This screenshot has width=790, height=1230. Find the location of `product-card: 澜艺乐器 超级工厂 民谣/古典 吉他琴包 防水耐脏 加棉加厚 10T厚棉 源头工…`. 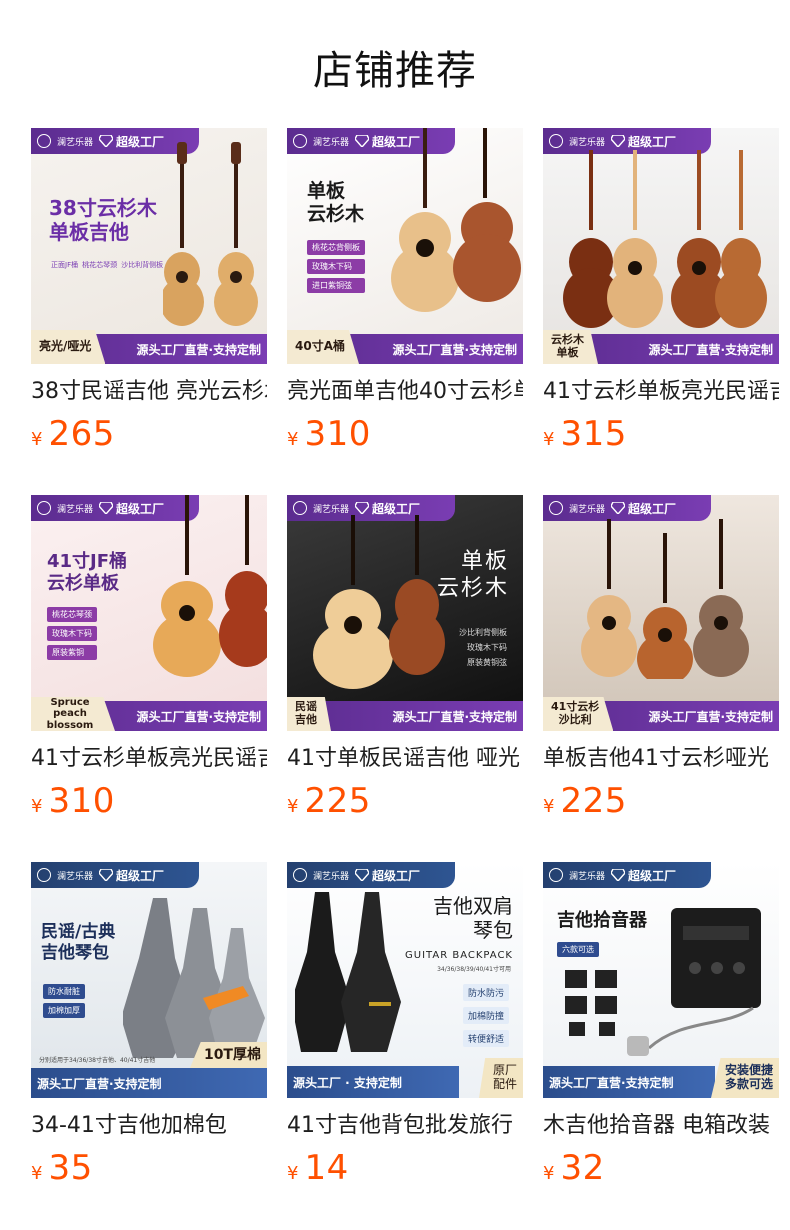

product-card: 澜艺乐器 超级工厂 民谣/古典 吉他琴包 防水耐脏 加棉加厚 10T厚棉 源头工… is located at coordinates (149, 1045).